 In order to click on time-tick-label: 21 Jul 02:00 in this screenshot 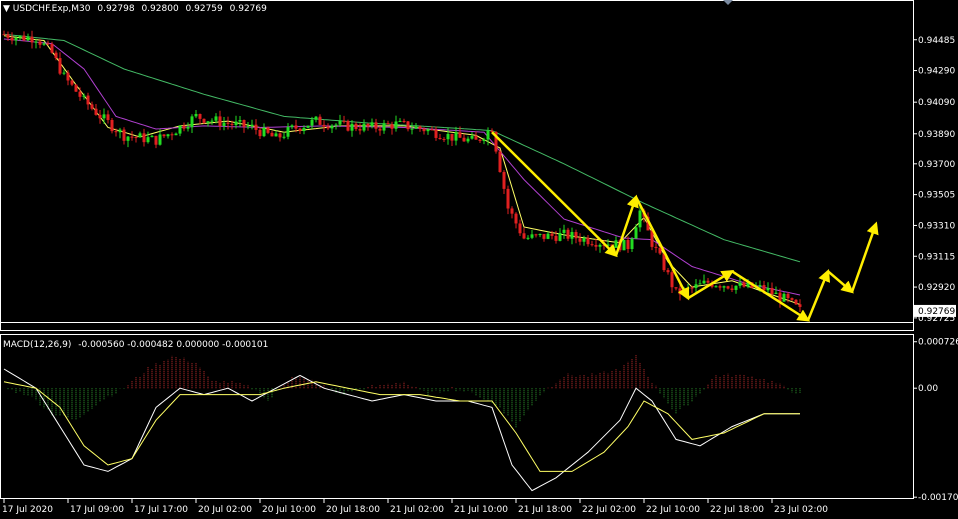, I will do `click(417, 510)`.